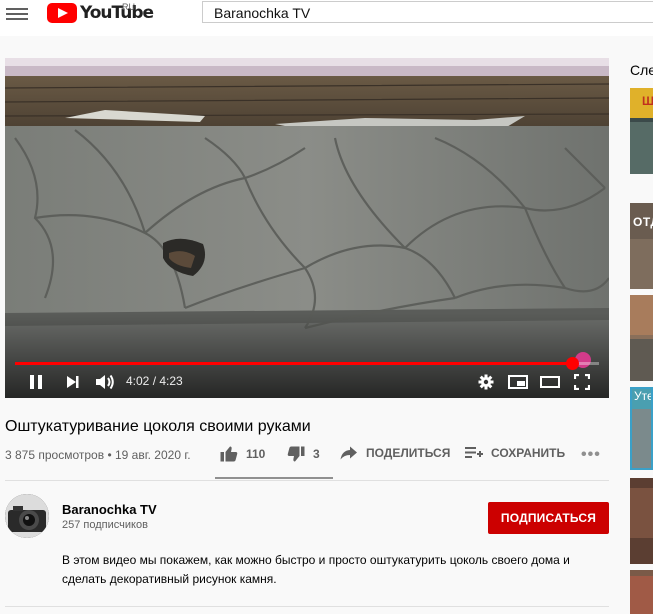  Describe the element at coordinates (643, 396) in the screenshot. I see `thumb-overlay-text: Уте` at that location.